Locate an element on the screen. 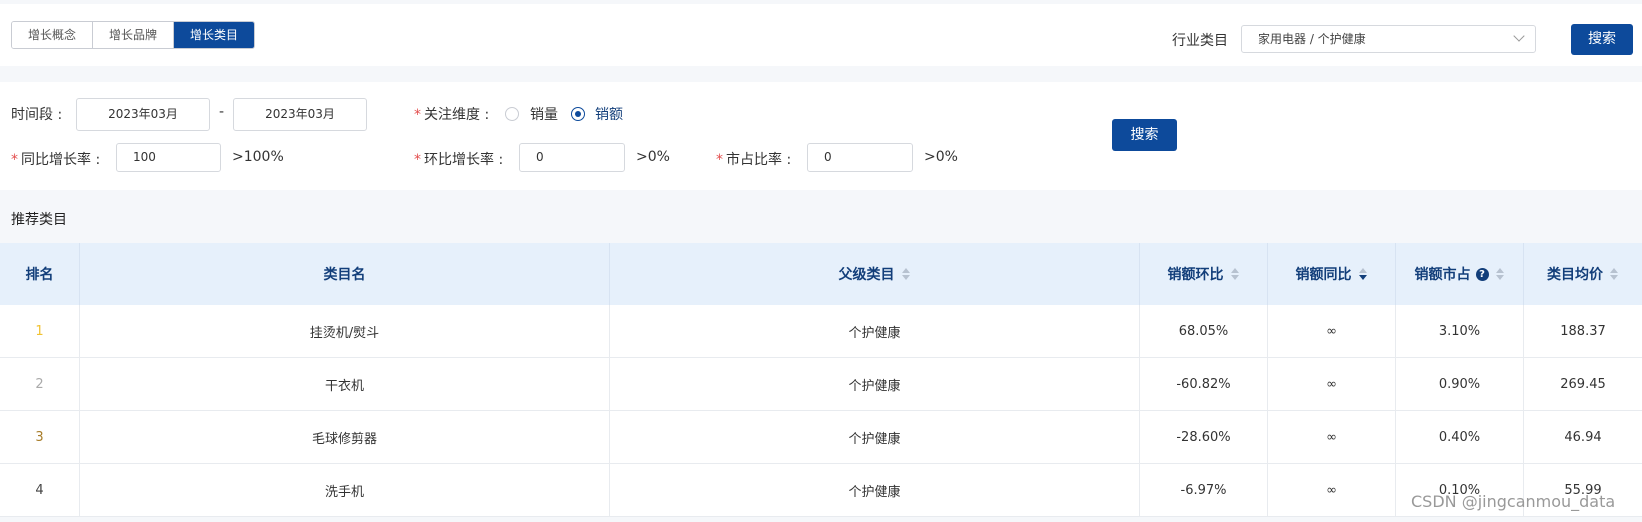  sort-desc-icon is located at coordinates (1363, 274).